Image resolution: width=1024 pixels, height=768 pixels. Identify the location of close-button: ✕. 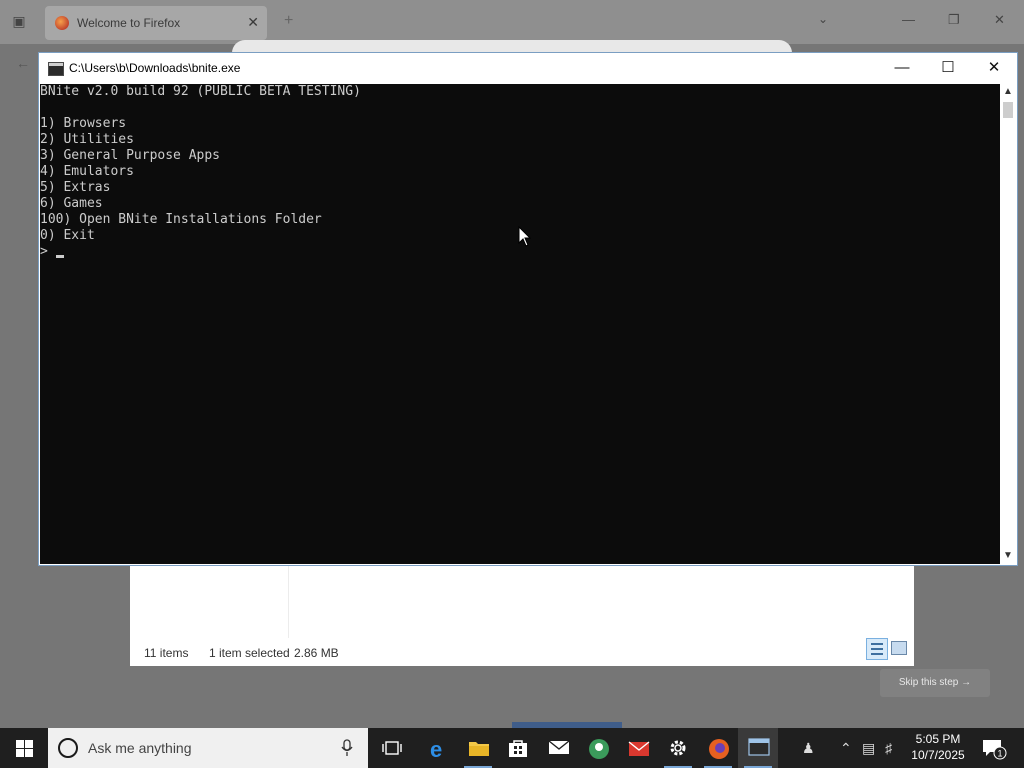
(994, 68).